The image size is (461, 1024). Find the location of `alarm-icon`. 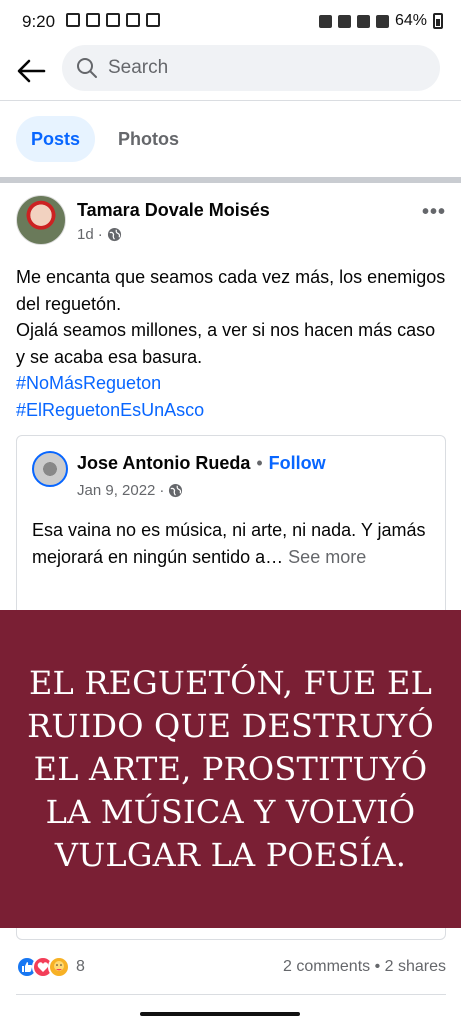

alarm-icon is located at coordinates (325, 21).